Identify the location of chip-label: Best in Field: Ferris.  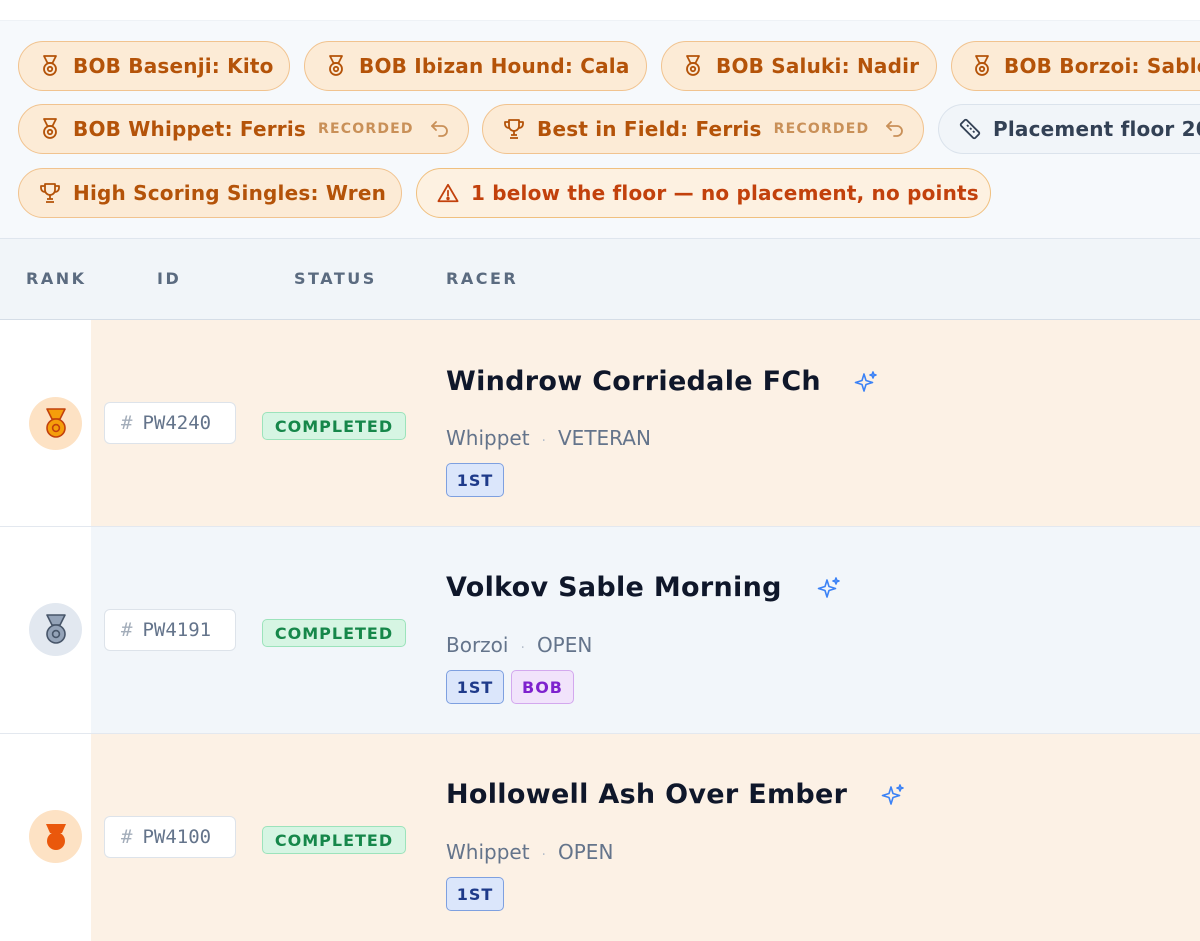
(649, 129).